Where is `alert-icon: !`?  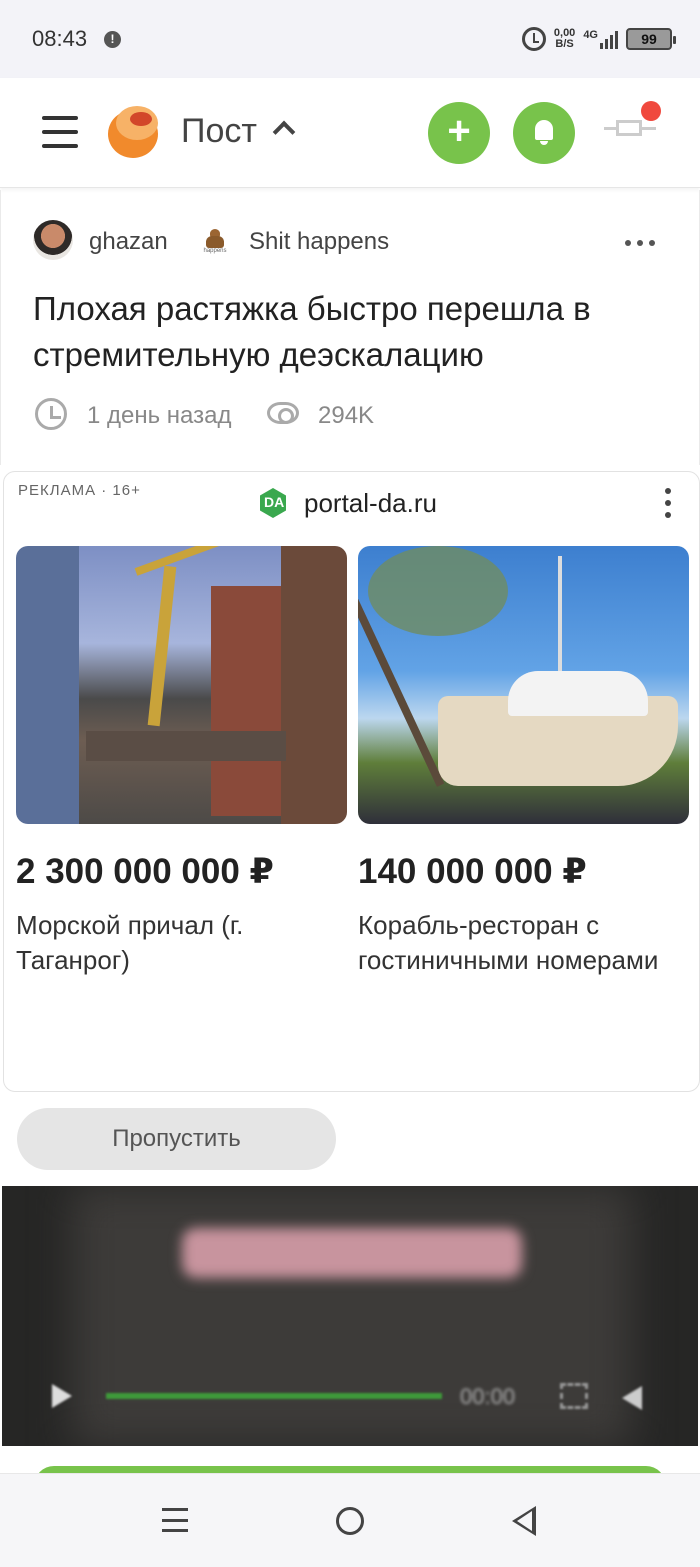 alert-icon: ! is located at coordinates (112, 39).